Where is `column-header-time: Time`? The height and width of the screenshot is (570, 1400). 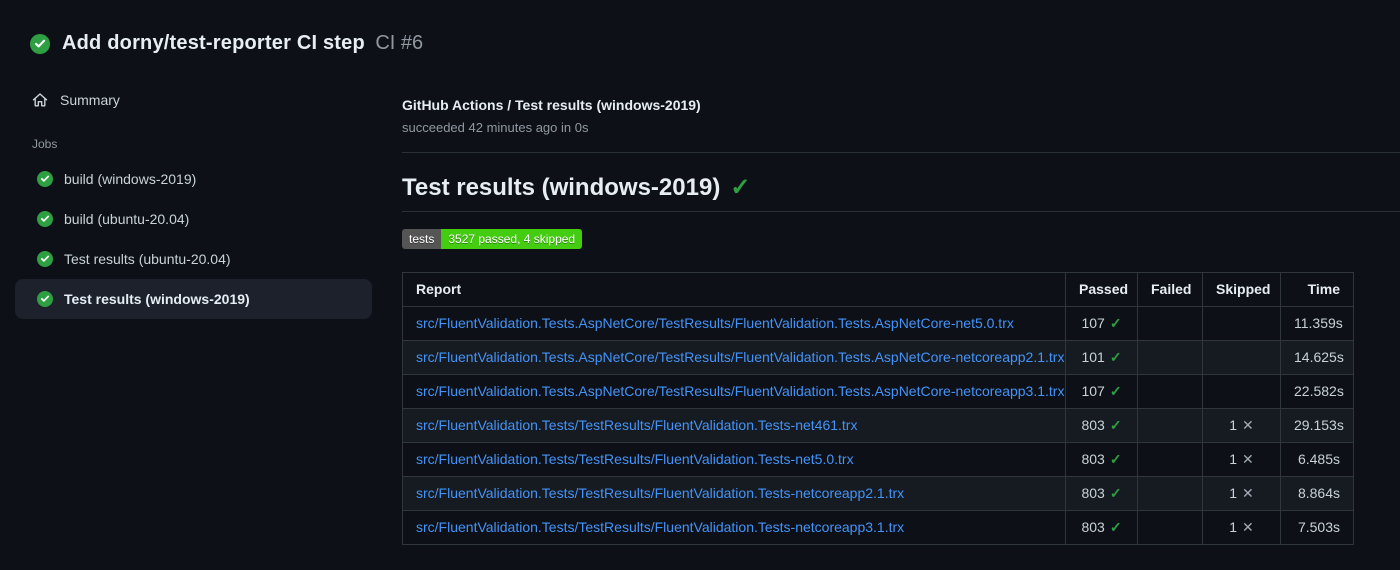
column-header-time: Time is located at coordinates (1317, 289).